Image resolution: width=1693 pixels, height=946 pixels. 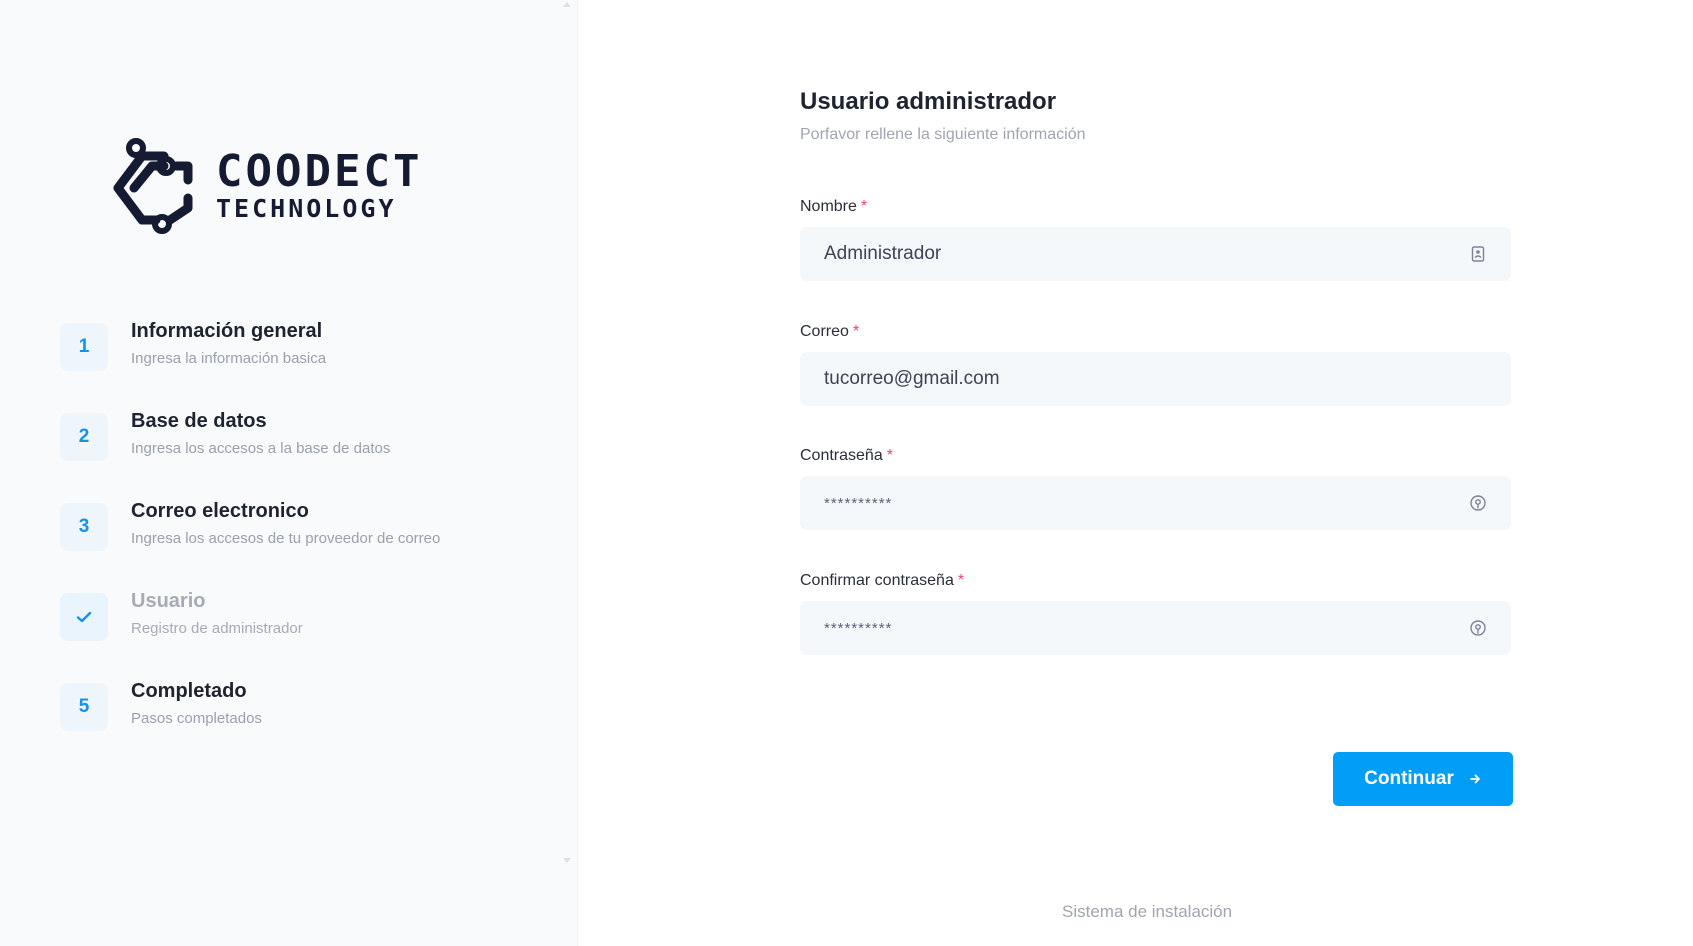 I want to click on continue-button: Continuar, so click(x=1423, y=779).